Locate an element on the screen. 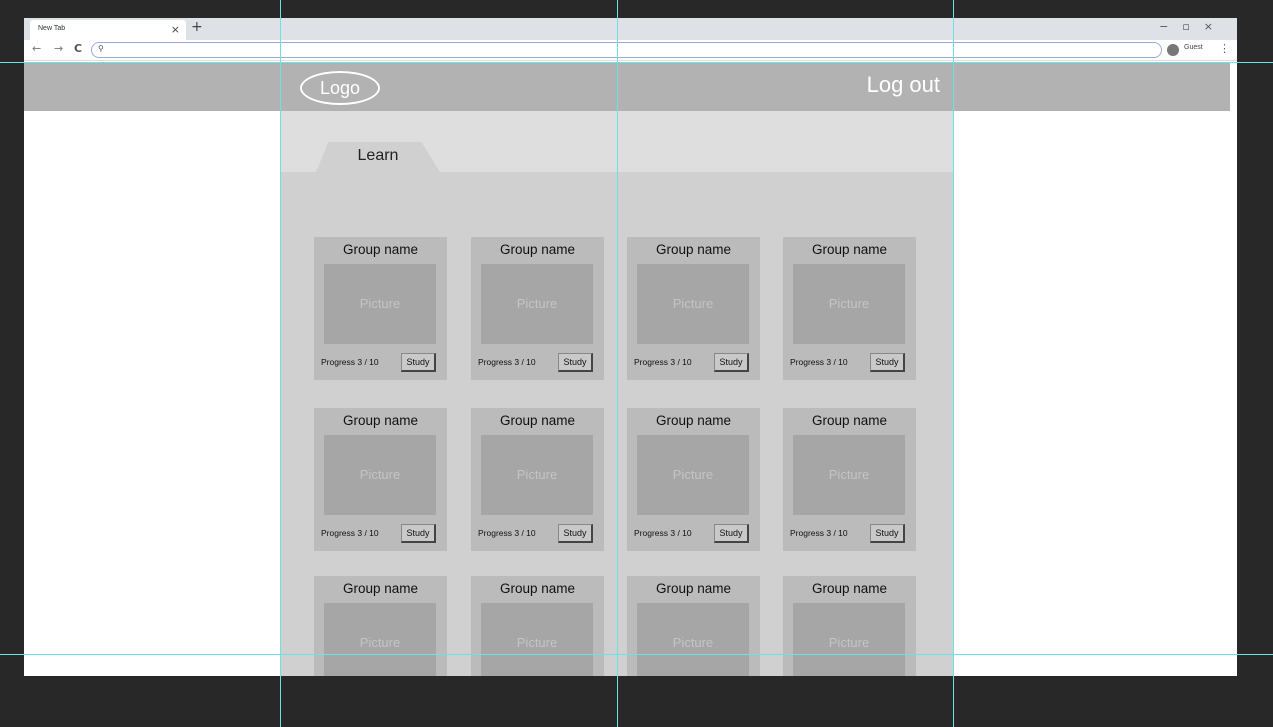  logout-link: Log out is located at coordinates (892, 85).